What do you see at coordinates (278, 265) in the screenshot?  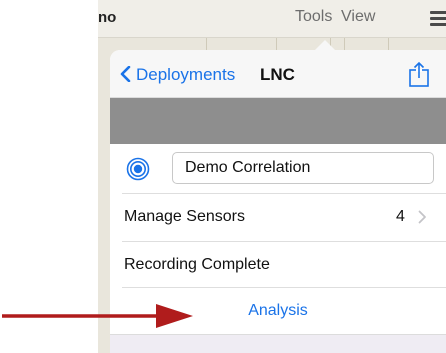 I see `recording-status-row: Recording Complete` at bounding box center [278, 265].